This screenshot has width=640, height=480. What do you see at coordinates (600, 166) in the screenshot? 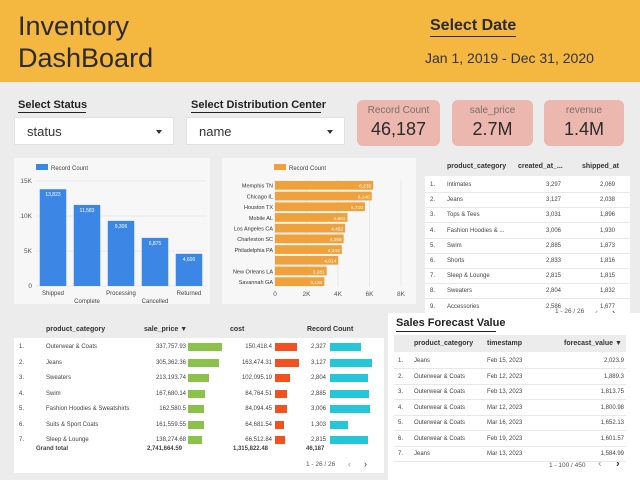
I see `column-header: shipped_at` at bounding box center [600, 166].